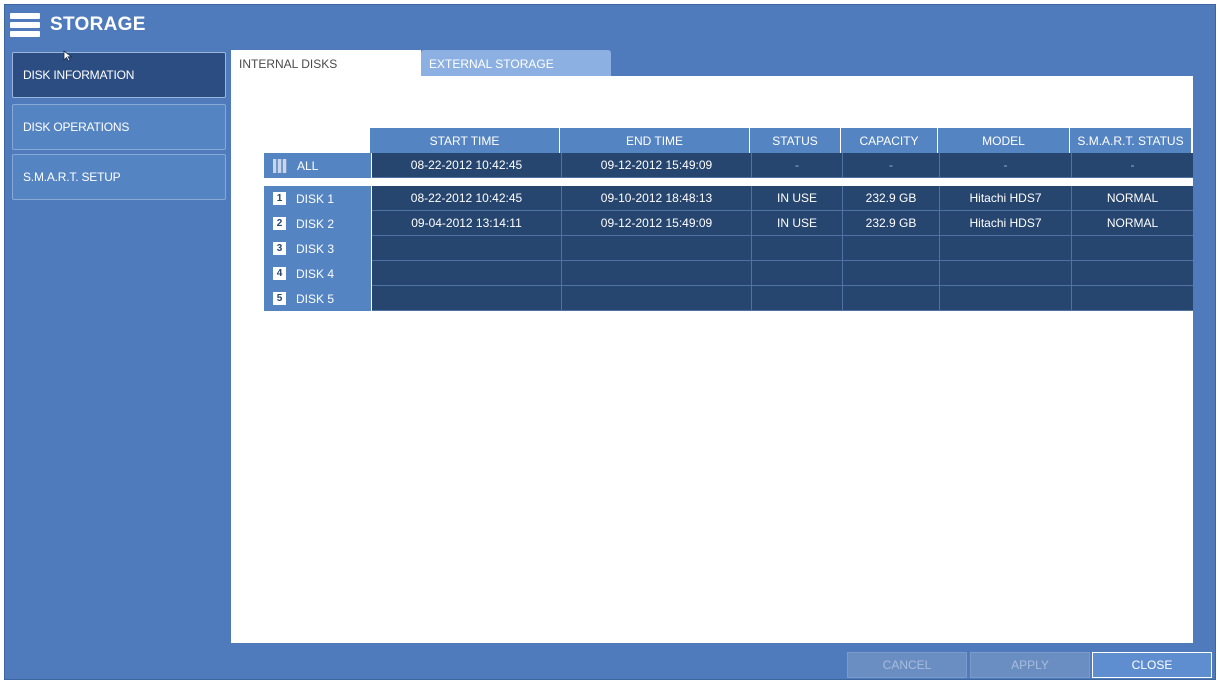 The image size is (1220, 684). What do you see at coordinates (68, 56) in the screenshot?
I see `mouse-cursor-icon` at bounding box center [68, 56].